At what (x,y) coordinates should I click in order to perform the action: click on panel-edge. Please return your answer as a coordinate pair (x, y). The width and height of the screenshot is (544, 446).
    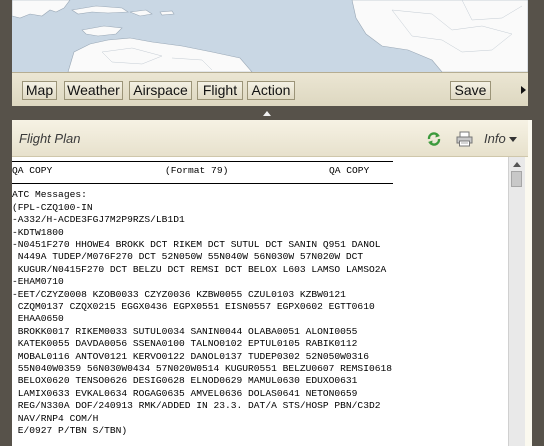
    Looking at the image, I should click on (530, 283).